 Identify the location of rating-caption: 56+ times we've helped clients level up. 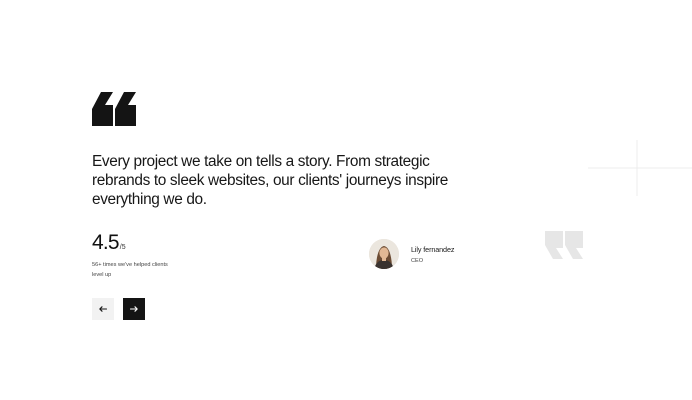
(130, 270).